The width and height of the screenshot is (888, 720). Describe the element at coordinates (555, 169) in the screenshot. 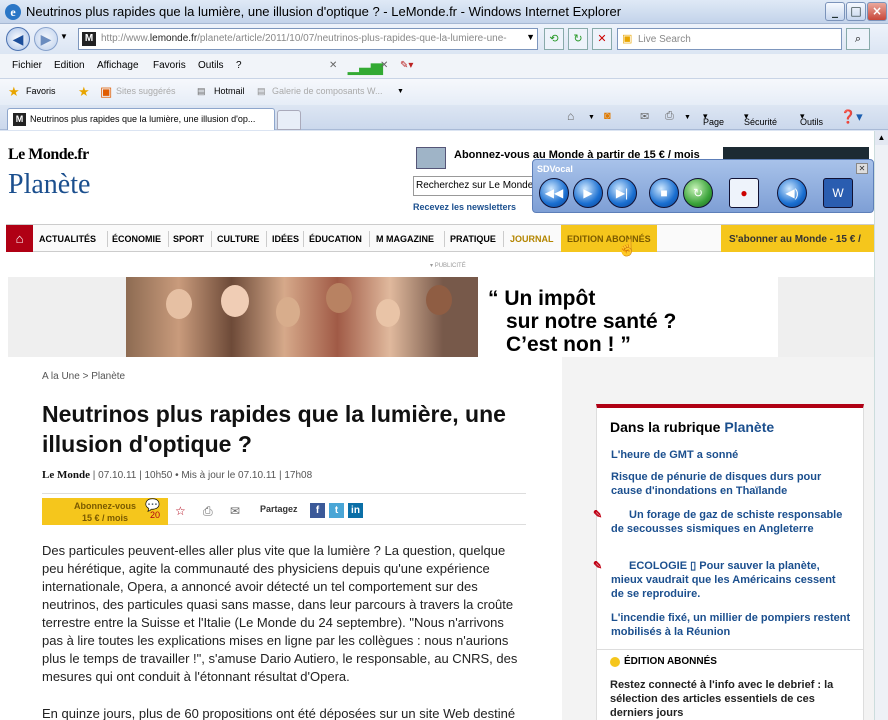

I see `sdvocal-title: SDVocal` at that location.